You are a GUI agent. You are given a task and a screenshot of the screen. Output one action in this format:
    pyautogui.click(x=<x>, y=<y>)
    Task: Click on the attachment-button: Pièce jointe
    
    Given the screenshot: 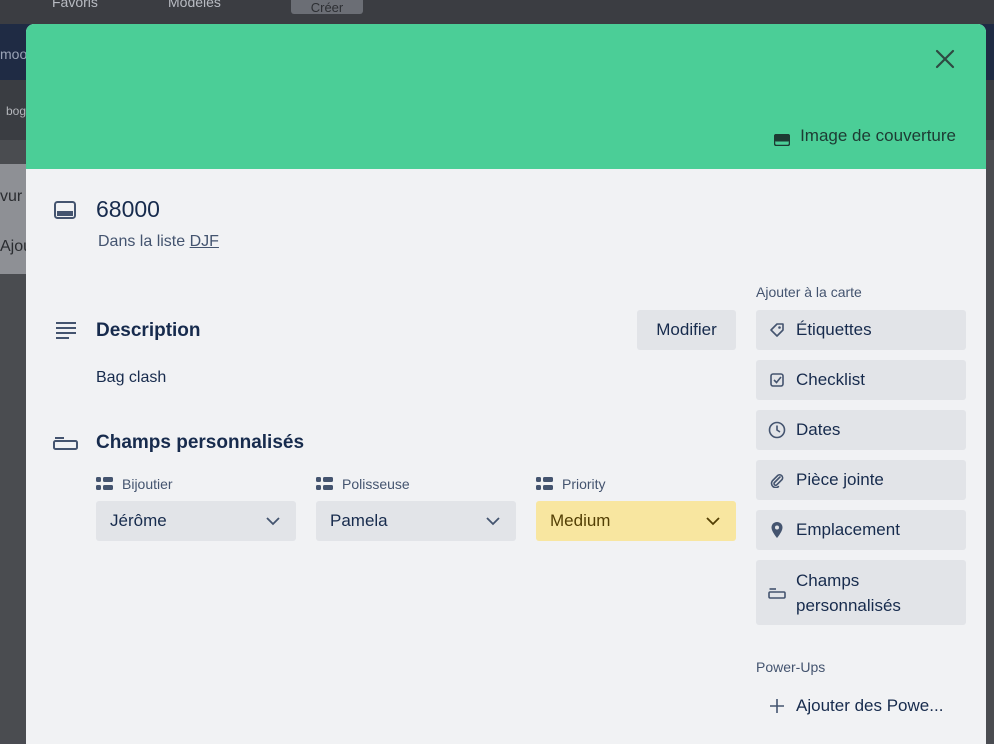 What is the action you would take?
    pyautogui.click(x=861, y=480)
    